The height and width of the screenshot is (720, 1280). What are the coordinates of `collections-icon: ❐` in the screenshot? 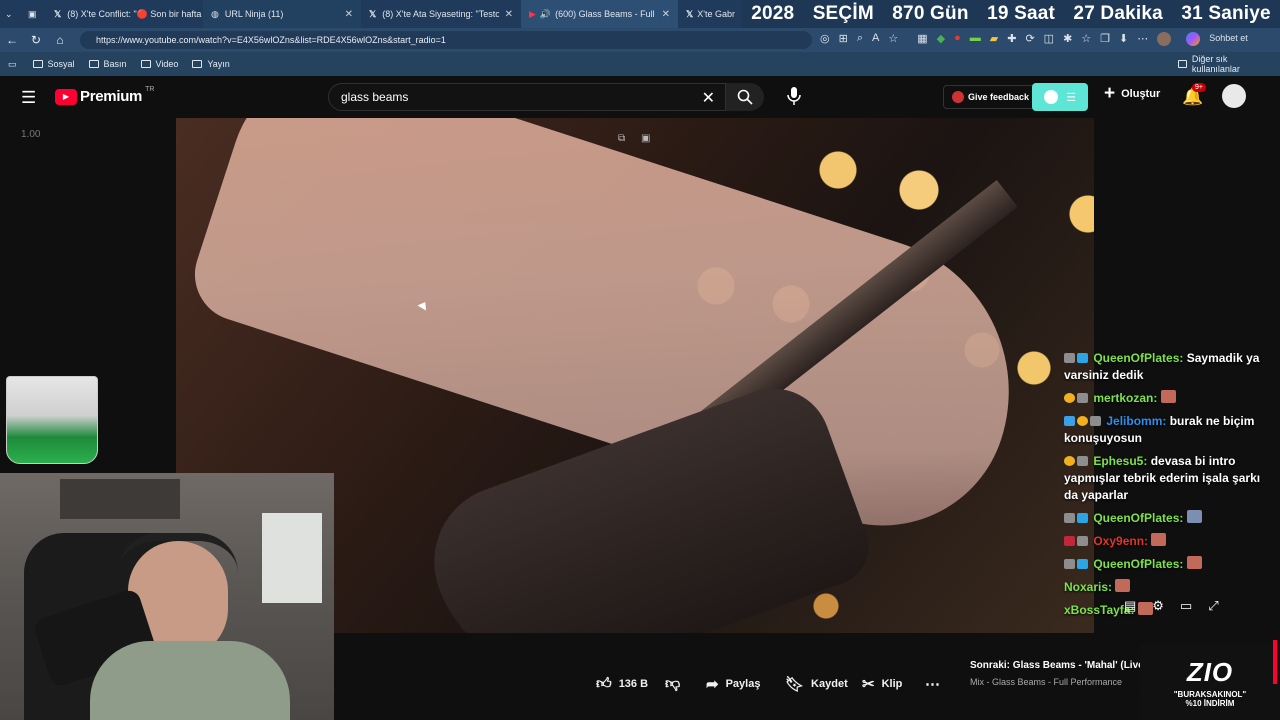 It's located at (1105, 39).